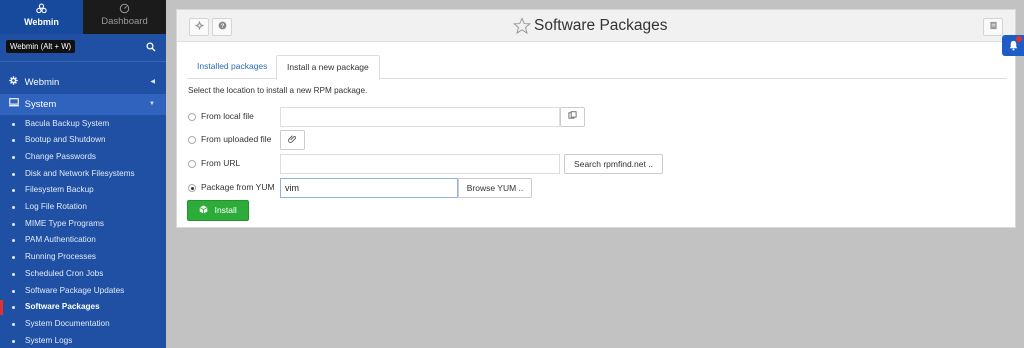 This screenshot has width=1024, height=348. What do you see at coordinates (221, 163) in the screenshot?
I see `option-label: From URL` at bounding box center [221, 163].